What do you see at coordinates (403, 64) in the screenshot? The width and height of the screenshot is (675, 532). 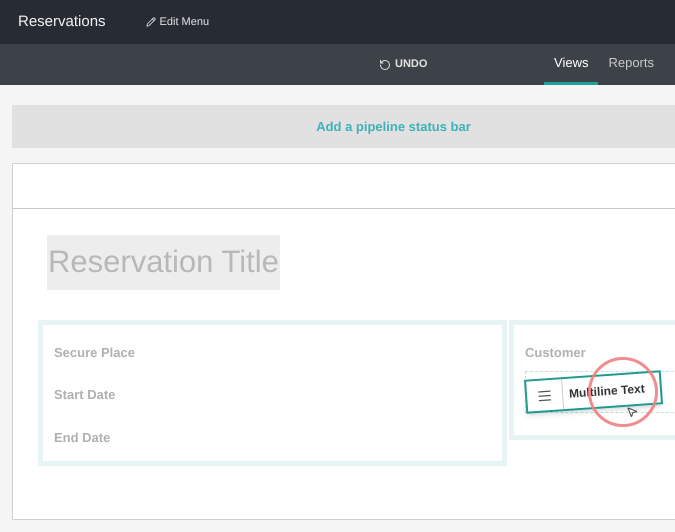 I see `undo-button: UNDO` at bounding box center [403, 64].